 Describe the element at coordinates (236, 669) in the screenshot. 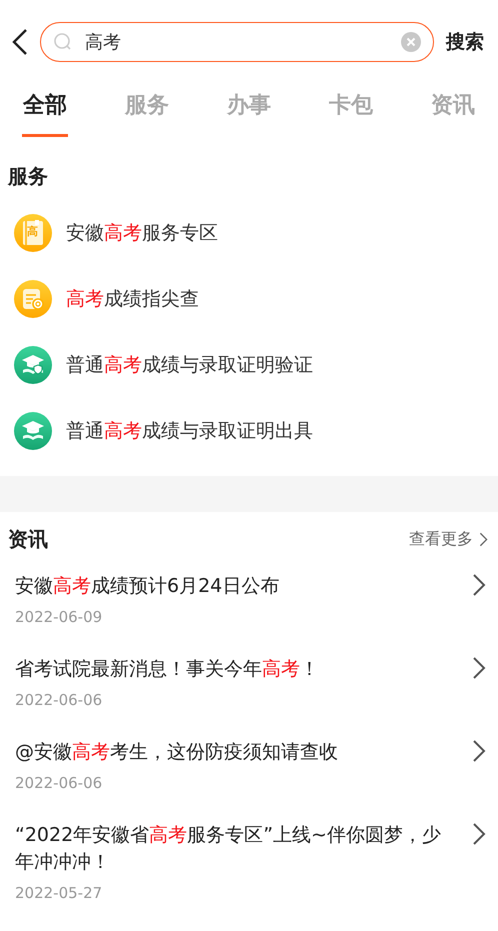

I see `news-title: 省考试院最新消息！事关今年高考！` at that location.